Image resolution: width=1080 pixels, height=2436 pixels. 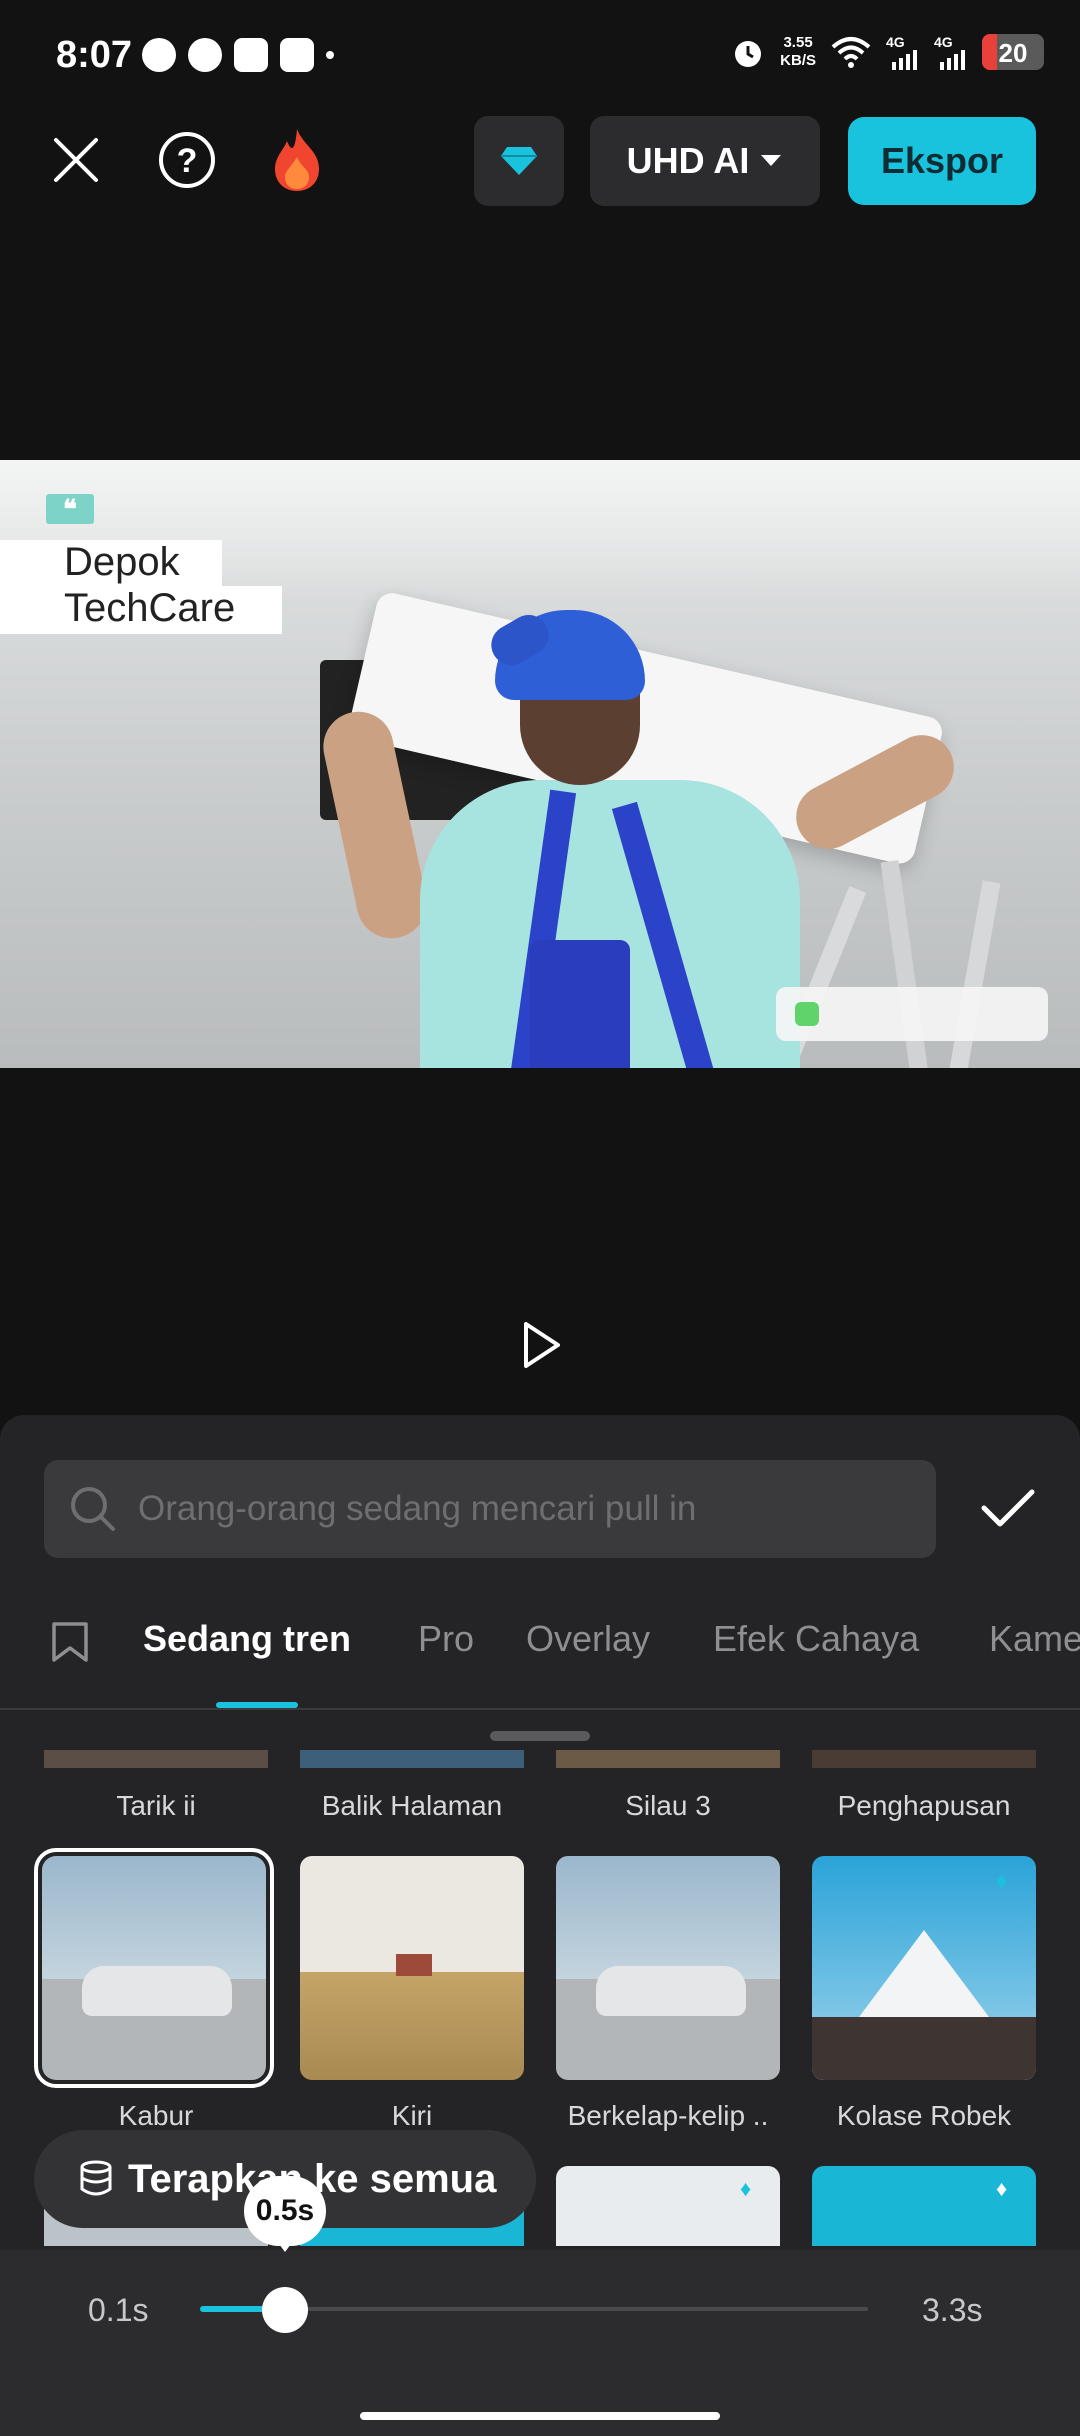 What do you see at coordinates (668, 2115) in the screenshot?
I see `effect-label: Berkelap-kelip ..` at bounding box center [668, 2115].